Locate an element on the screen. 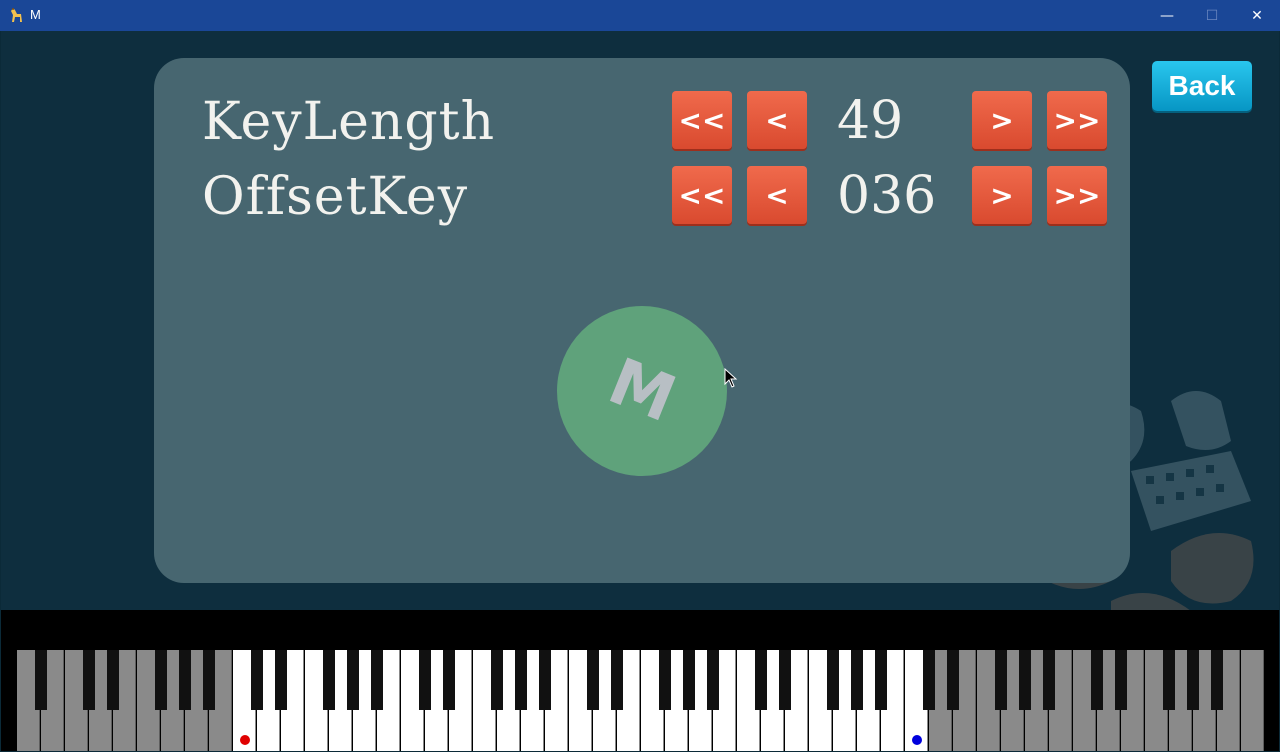 This screenshot has width=1280, height=752. range-start-marker is located at coordinates (245, 740).